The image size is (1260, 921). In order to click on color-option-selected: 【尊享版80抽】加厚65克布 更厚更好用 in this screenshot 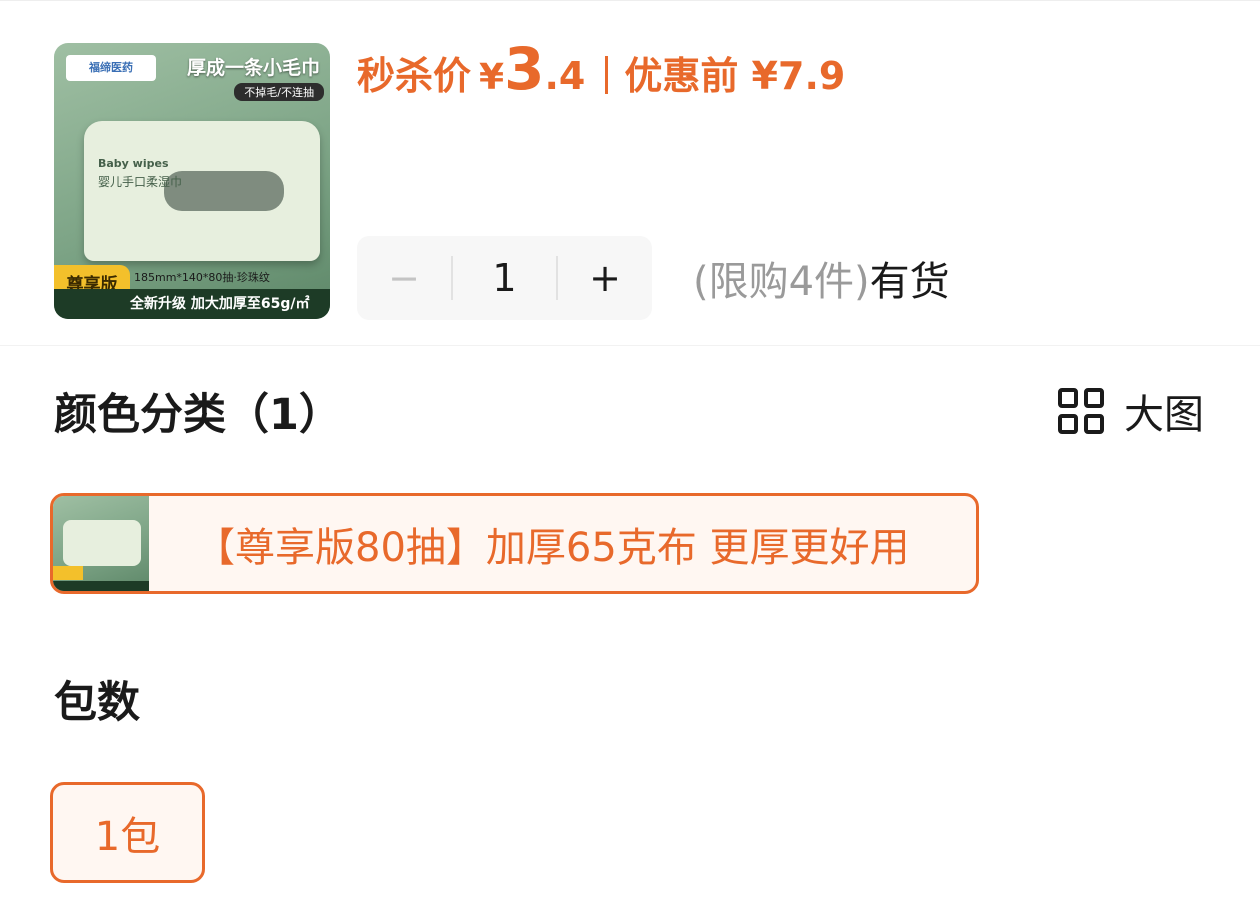, I will do `click(514, 543)`.